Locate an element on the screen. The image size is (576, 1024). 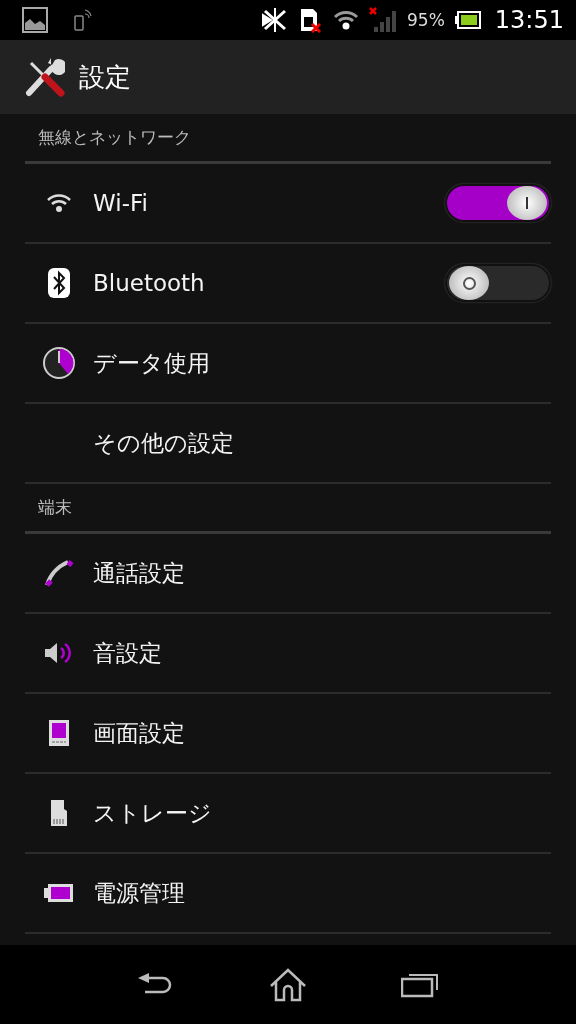
screen-title: 設定 is located at coordinates (105, 77).